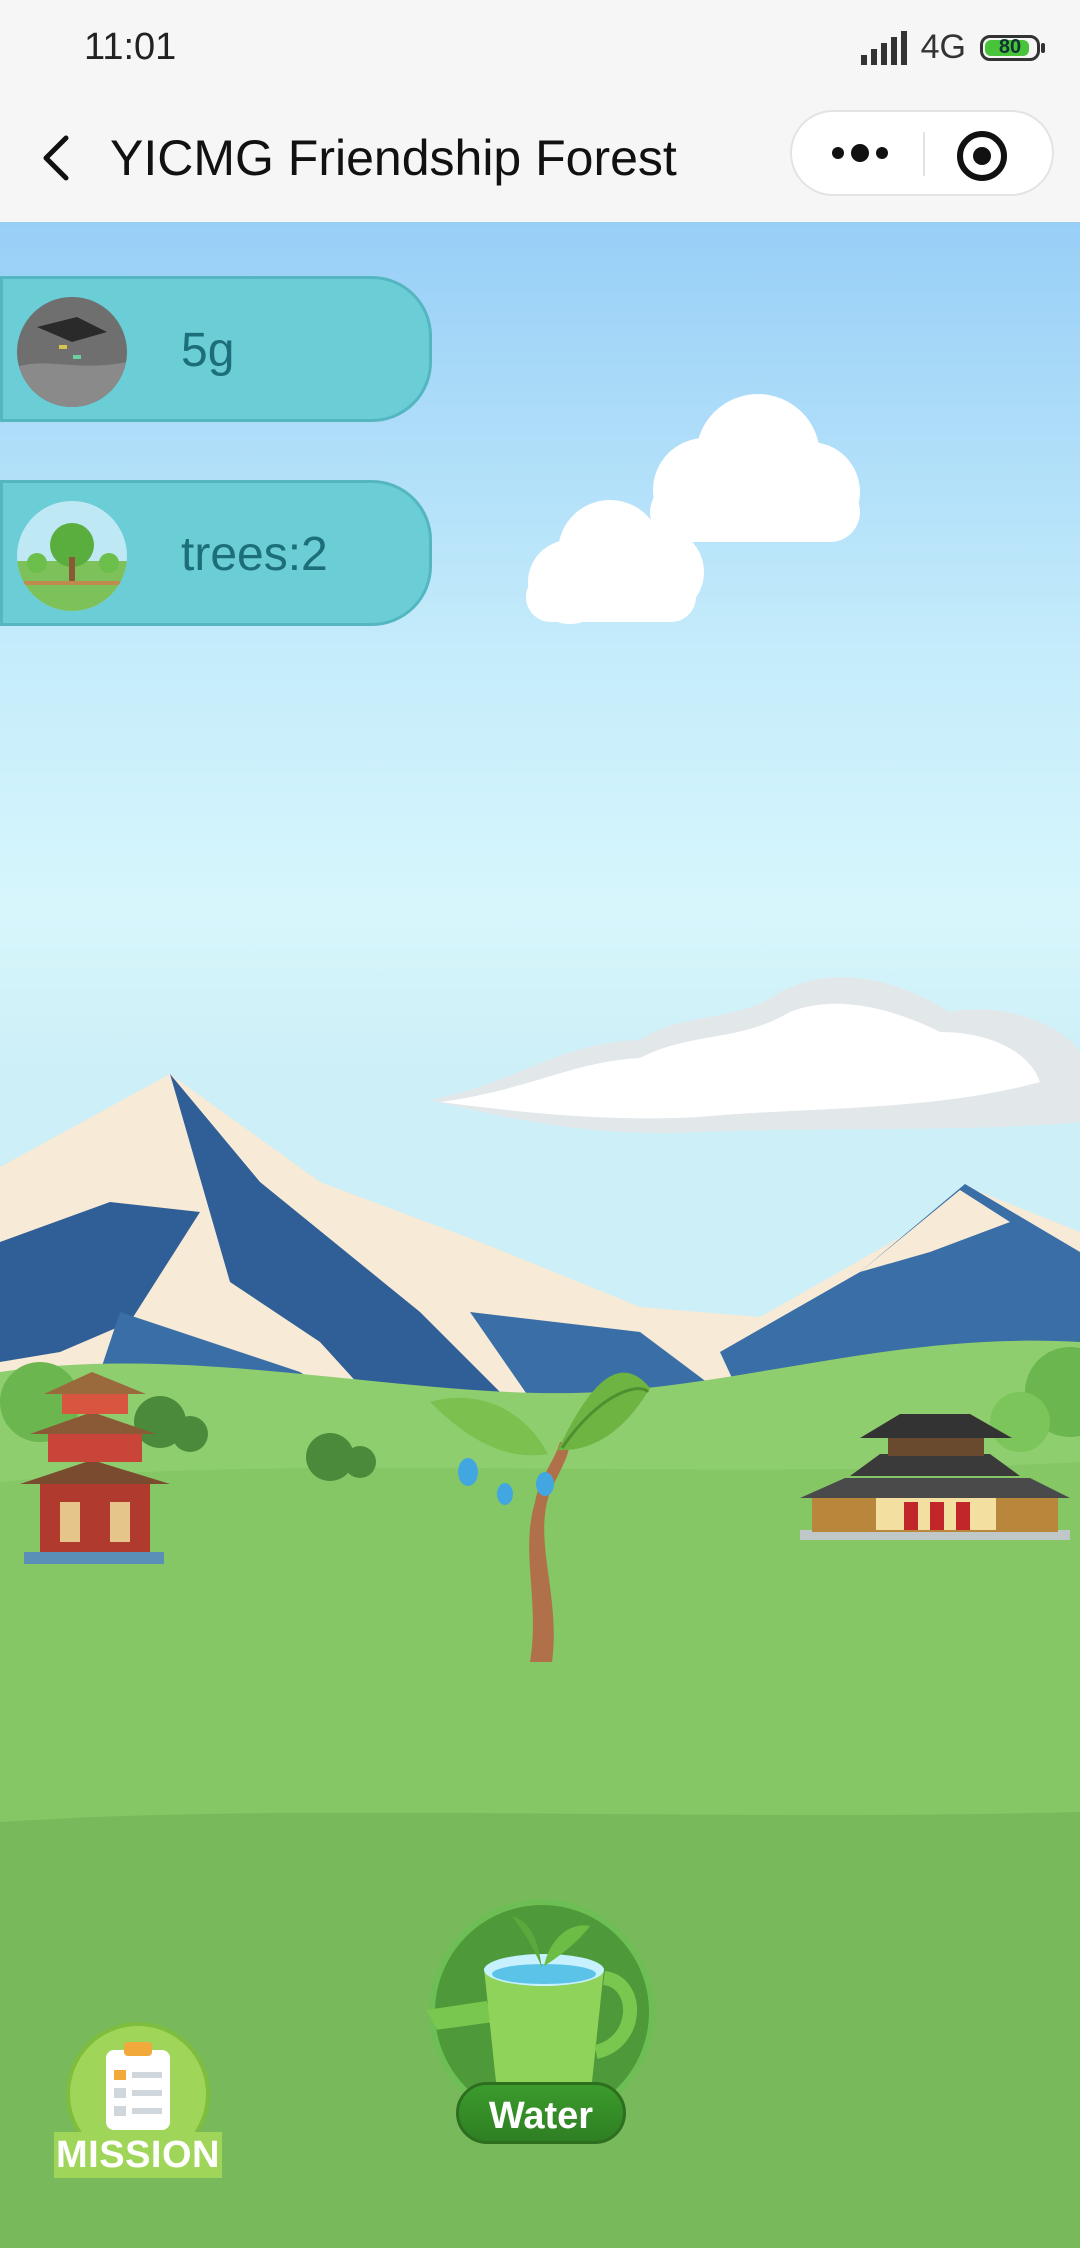 The width and height of the screenshot is (1080, 2248). What do you see at coordinates (59, 158) in the screenshot?
I see `back-icon` at bounding box center [59, 158].